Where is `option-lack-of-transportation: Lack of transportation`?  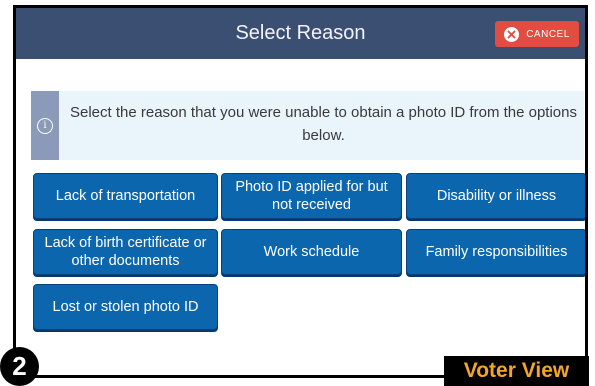
option-lack-of-transportation: Lack of transportation is located at coordinates (125, 196).